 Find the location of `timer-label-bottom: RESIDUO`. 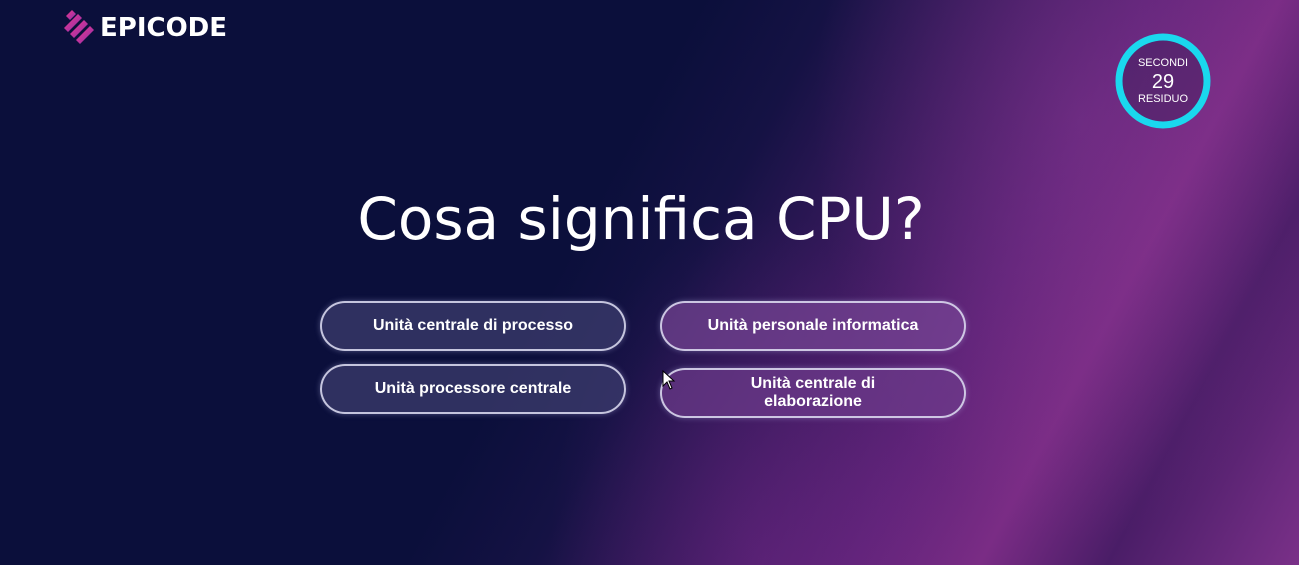

timer-label-bottom: RESIDUO is located at coordinates (1163, 98).